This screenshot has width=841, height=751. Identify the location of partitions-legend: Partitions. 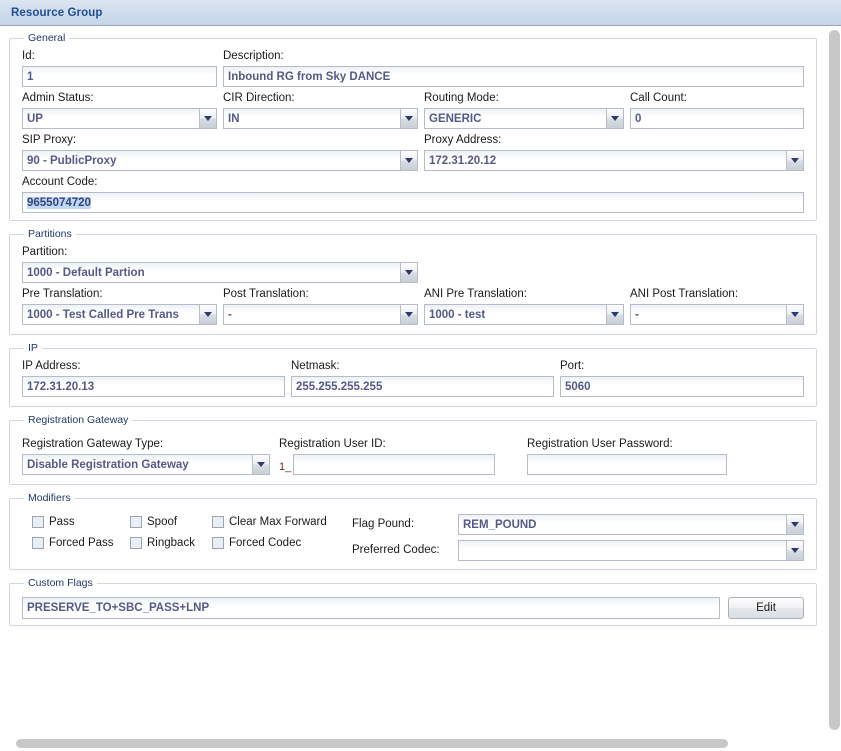
(50, 234).